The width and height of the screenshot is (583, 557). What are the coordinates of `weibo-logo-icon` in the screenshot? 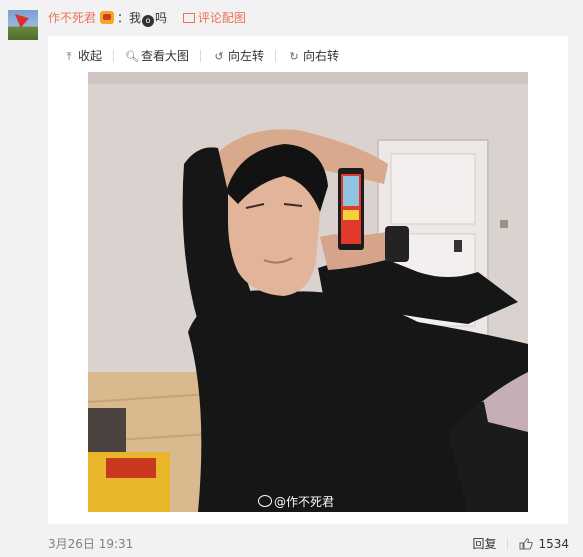 It's located at (265, 501).